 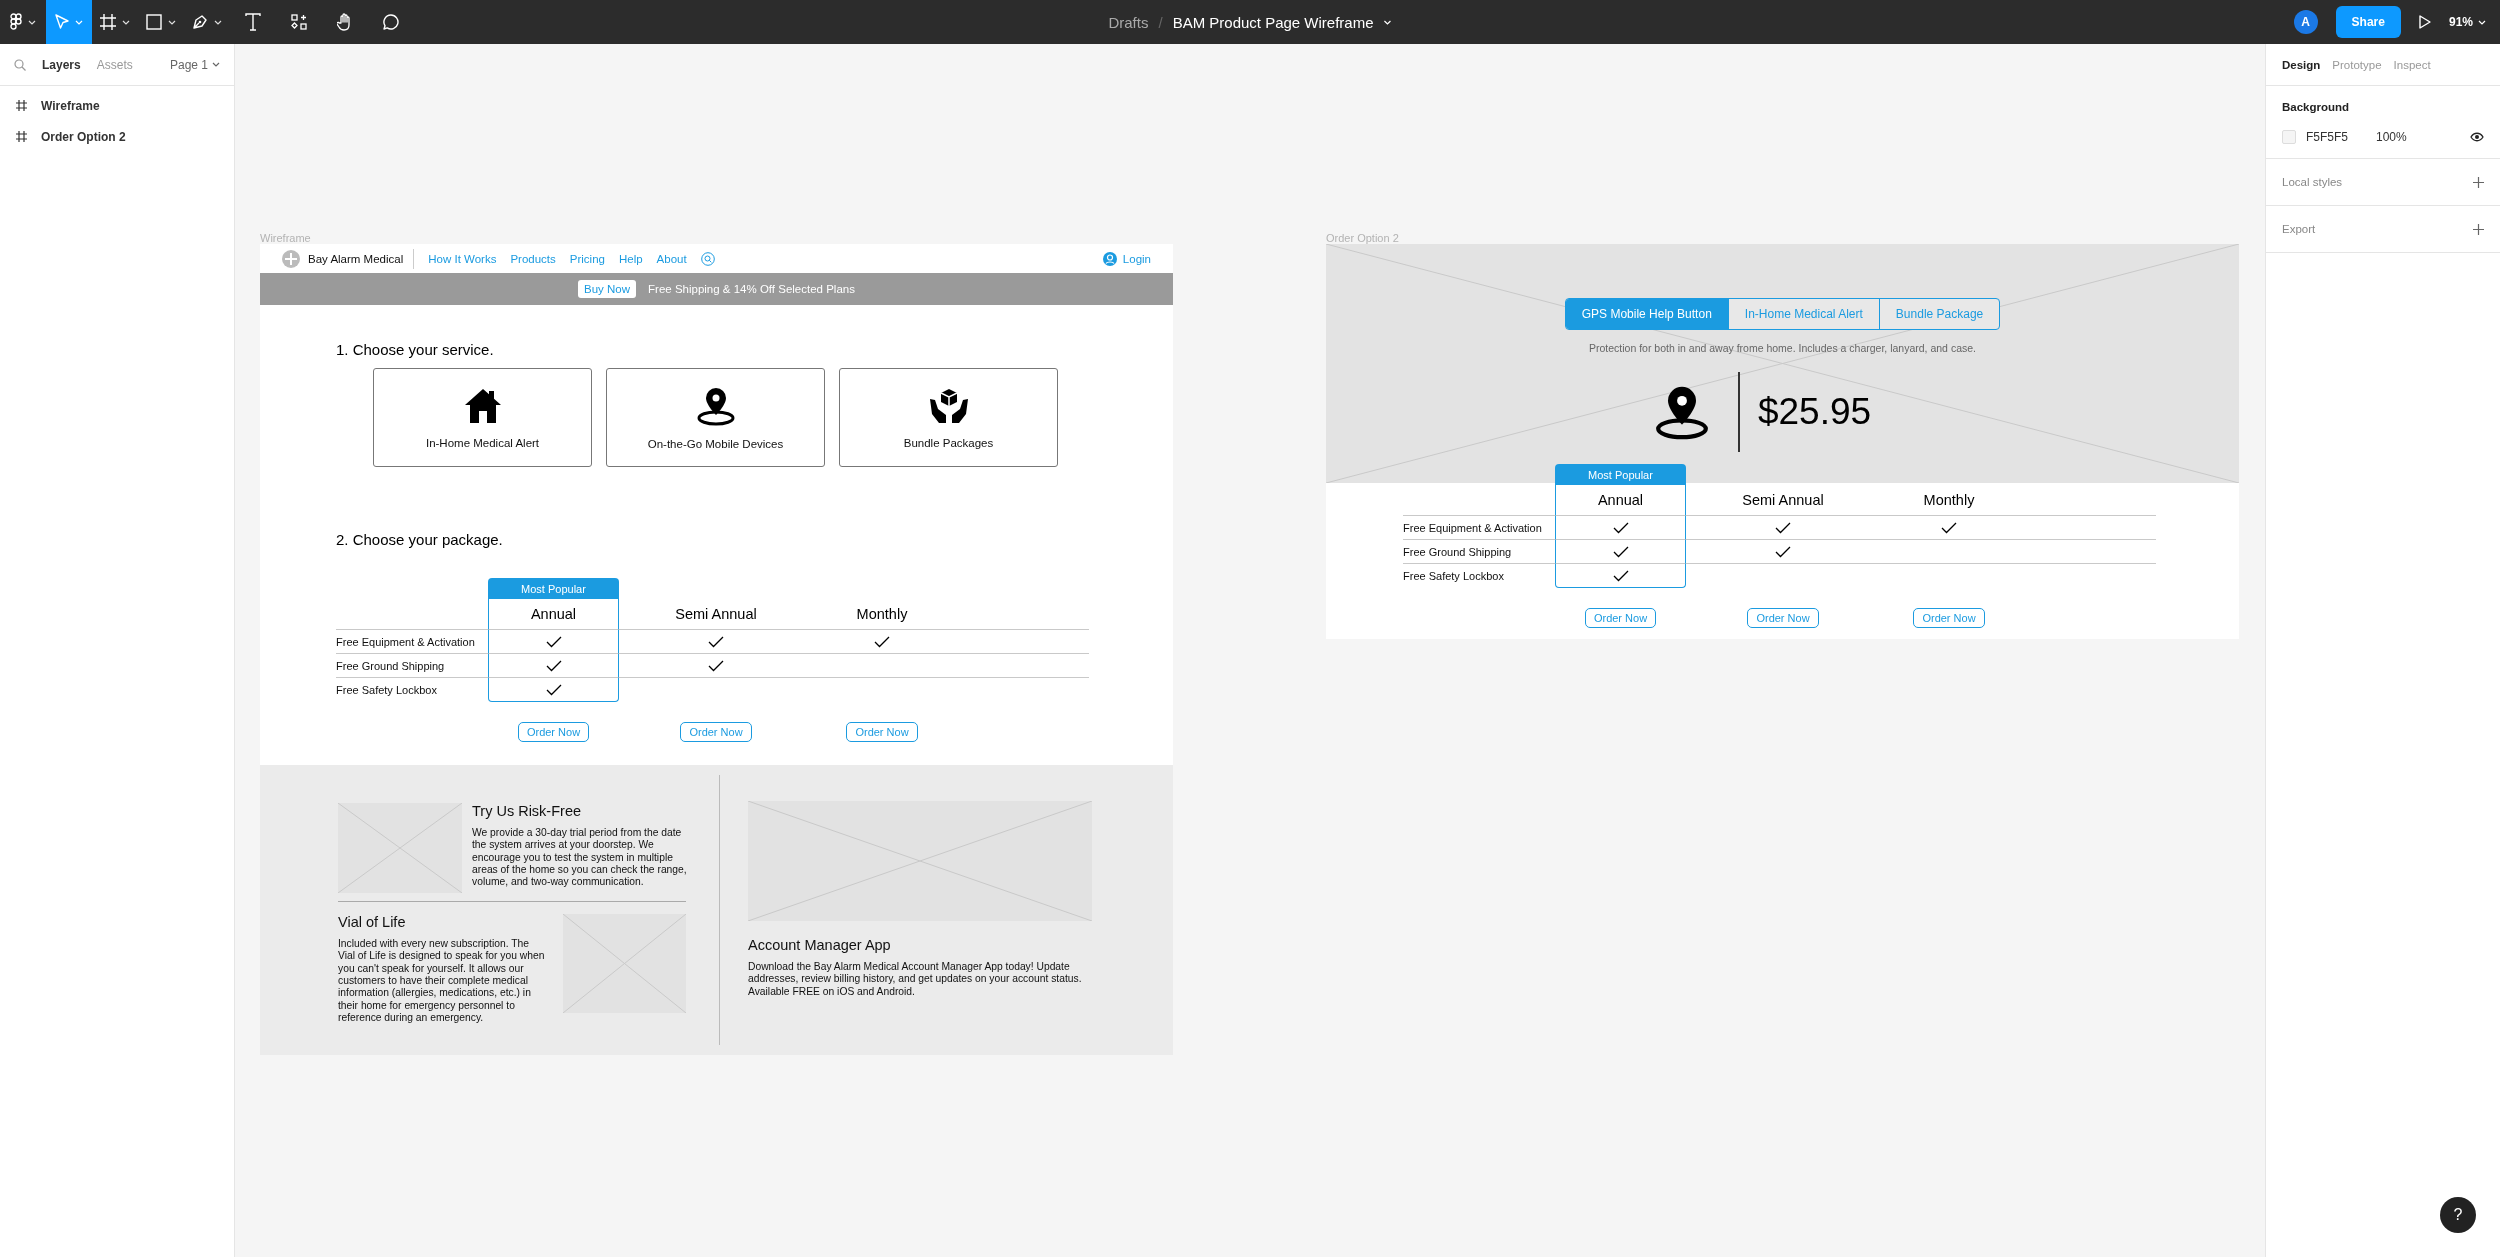 I want to click on service-card: On-the-Go Mobile Devices, so click(x=715, y=417).